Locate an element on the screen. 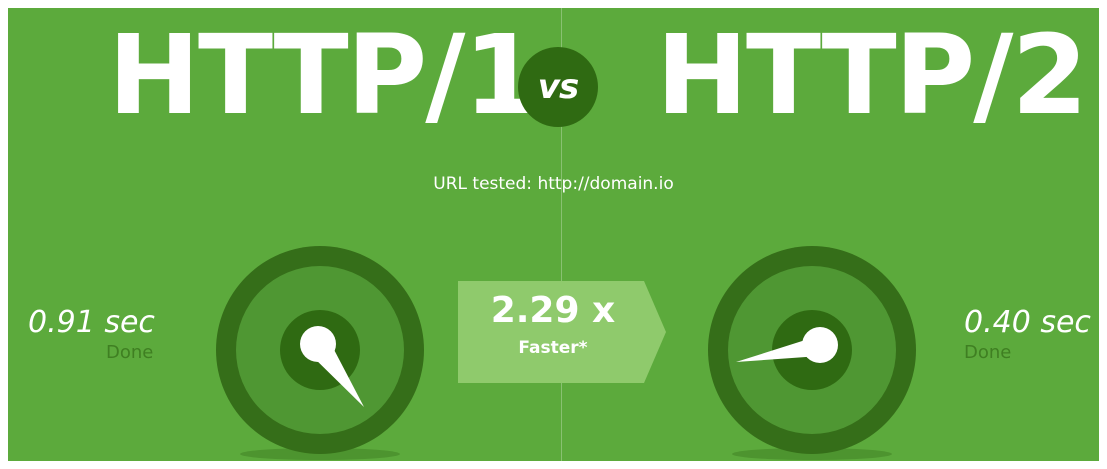 This screenshot has width=1107, height=469. http1-status: Done is located at coordinates (130, 352).